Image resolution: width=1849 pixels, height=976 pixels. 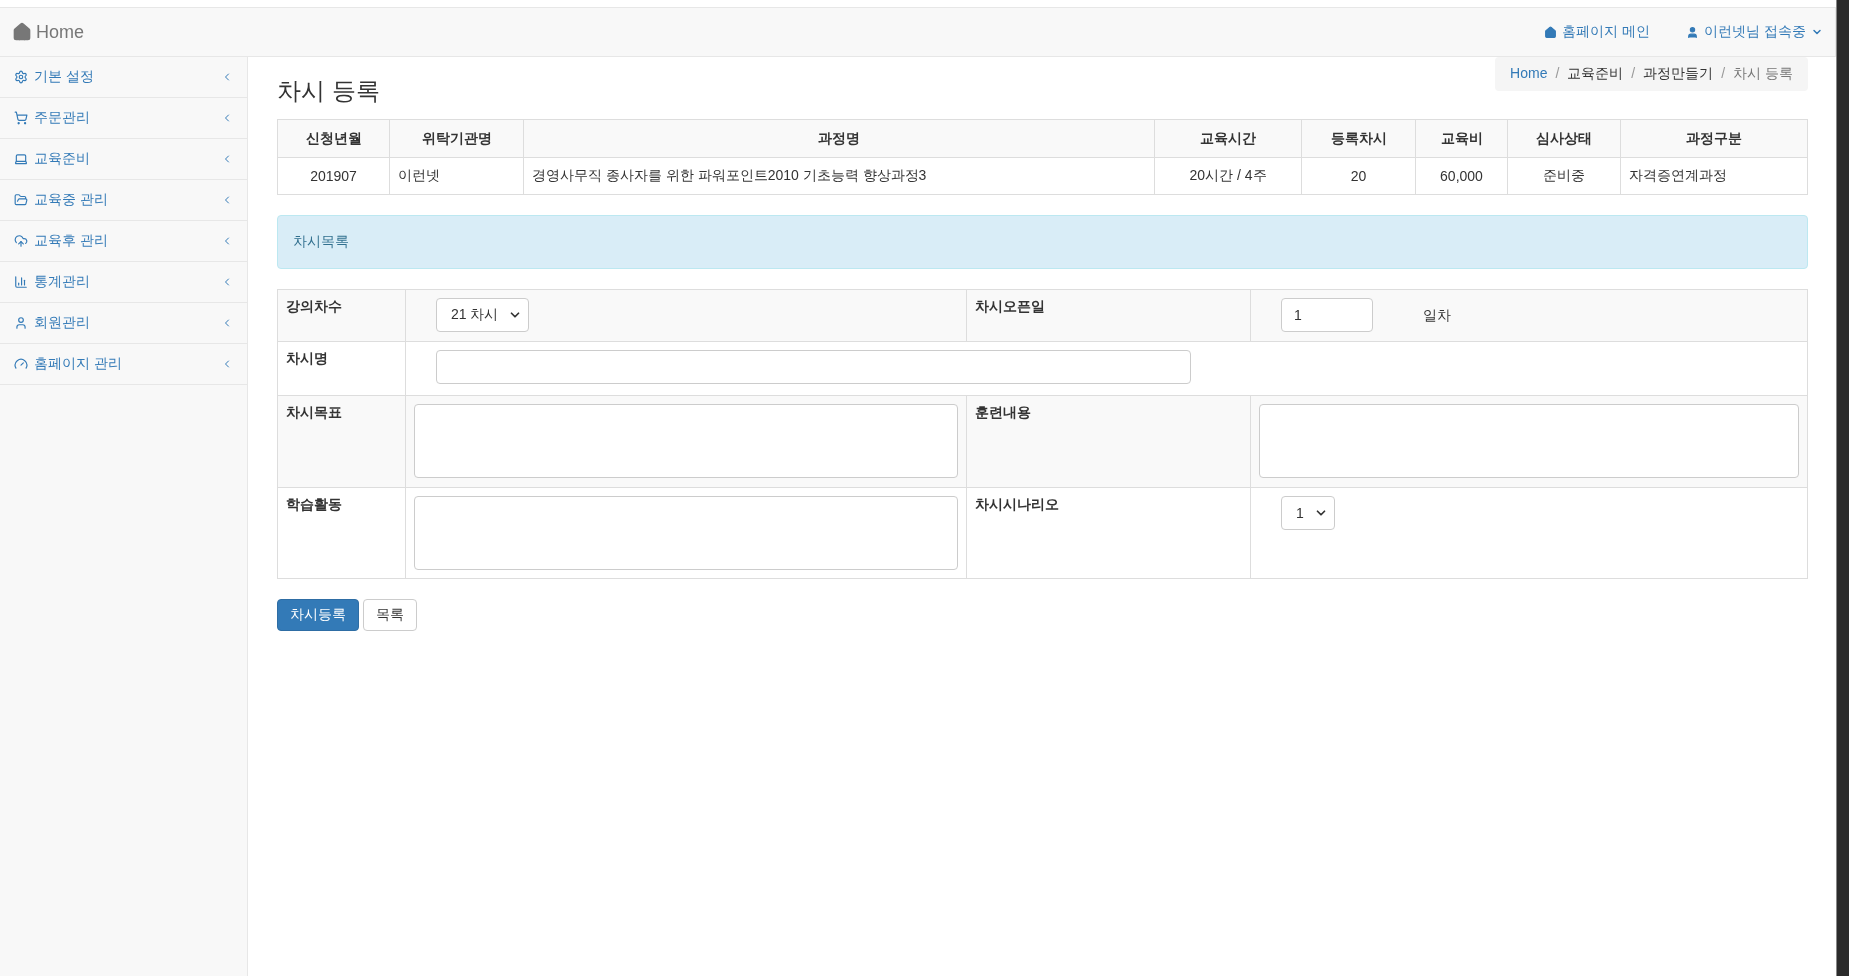 I want to click on table-cell: 경영사무직 종사자를 위한 파워포인트2010 기초능력 향상과정3, so click(x=839, y=176).